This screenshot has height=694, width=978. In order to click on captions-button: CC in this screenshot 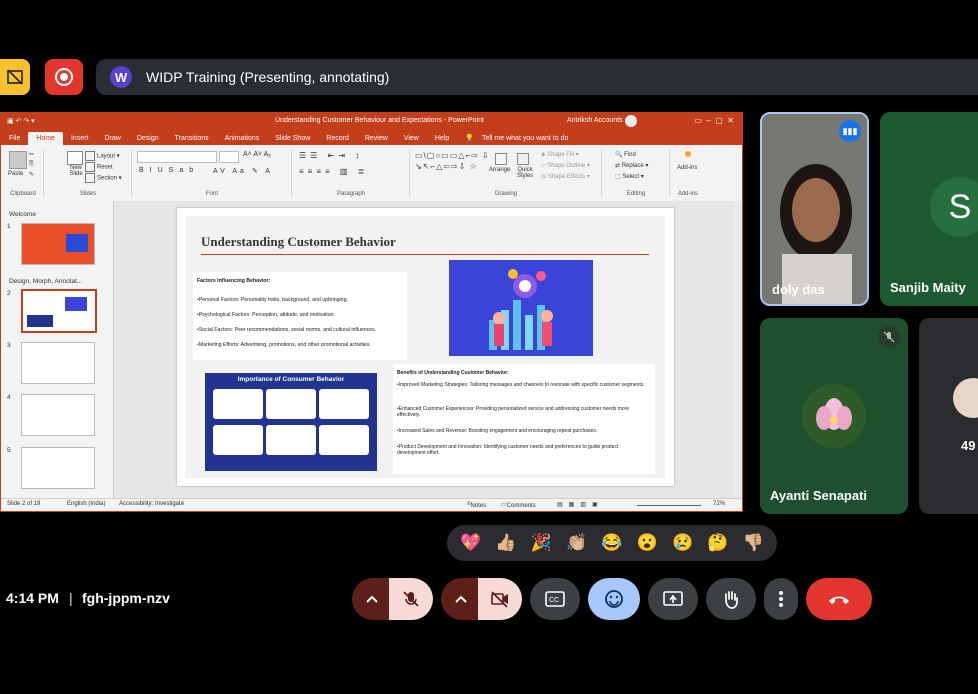, I will do `click(555, 599)`.